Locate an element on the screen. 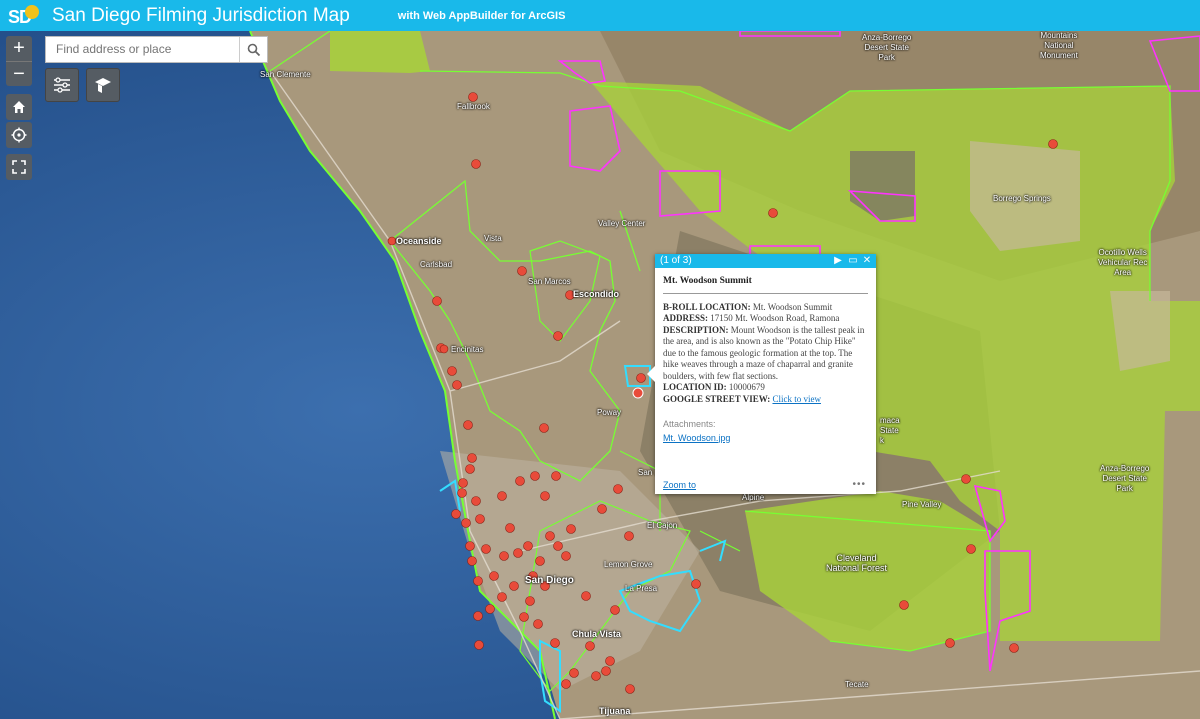  search-input is located at coordinates (142, 49).